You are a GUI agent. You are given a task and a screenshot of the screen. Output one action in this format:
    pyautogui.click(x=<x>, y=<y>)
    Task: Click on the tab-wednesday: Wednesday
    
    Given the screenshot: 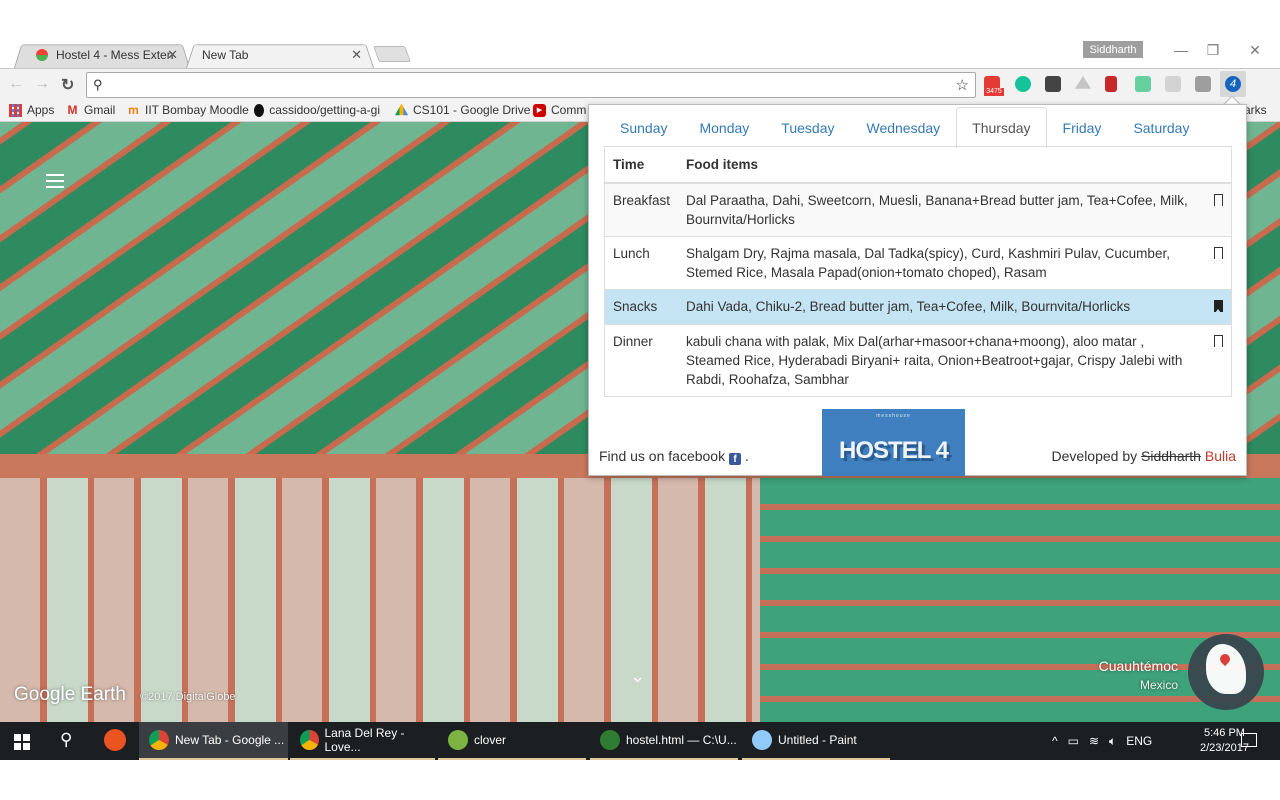 What is the action you would take?
    pyautogui.click(x=903, y=127)
    